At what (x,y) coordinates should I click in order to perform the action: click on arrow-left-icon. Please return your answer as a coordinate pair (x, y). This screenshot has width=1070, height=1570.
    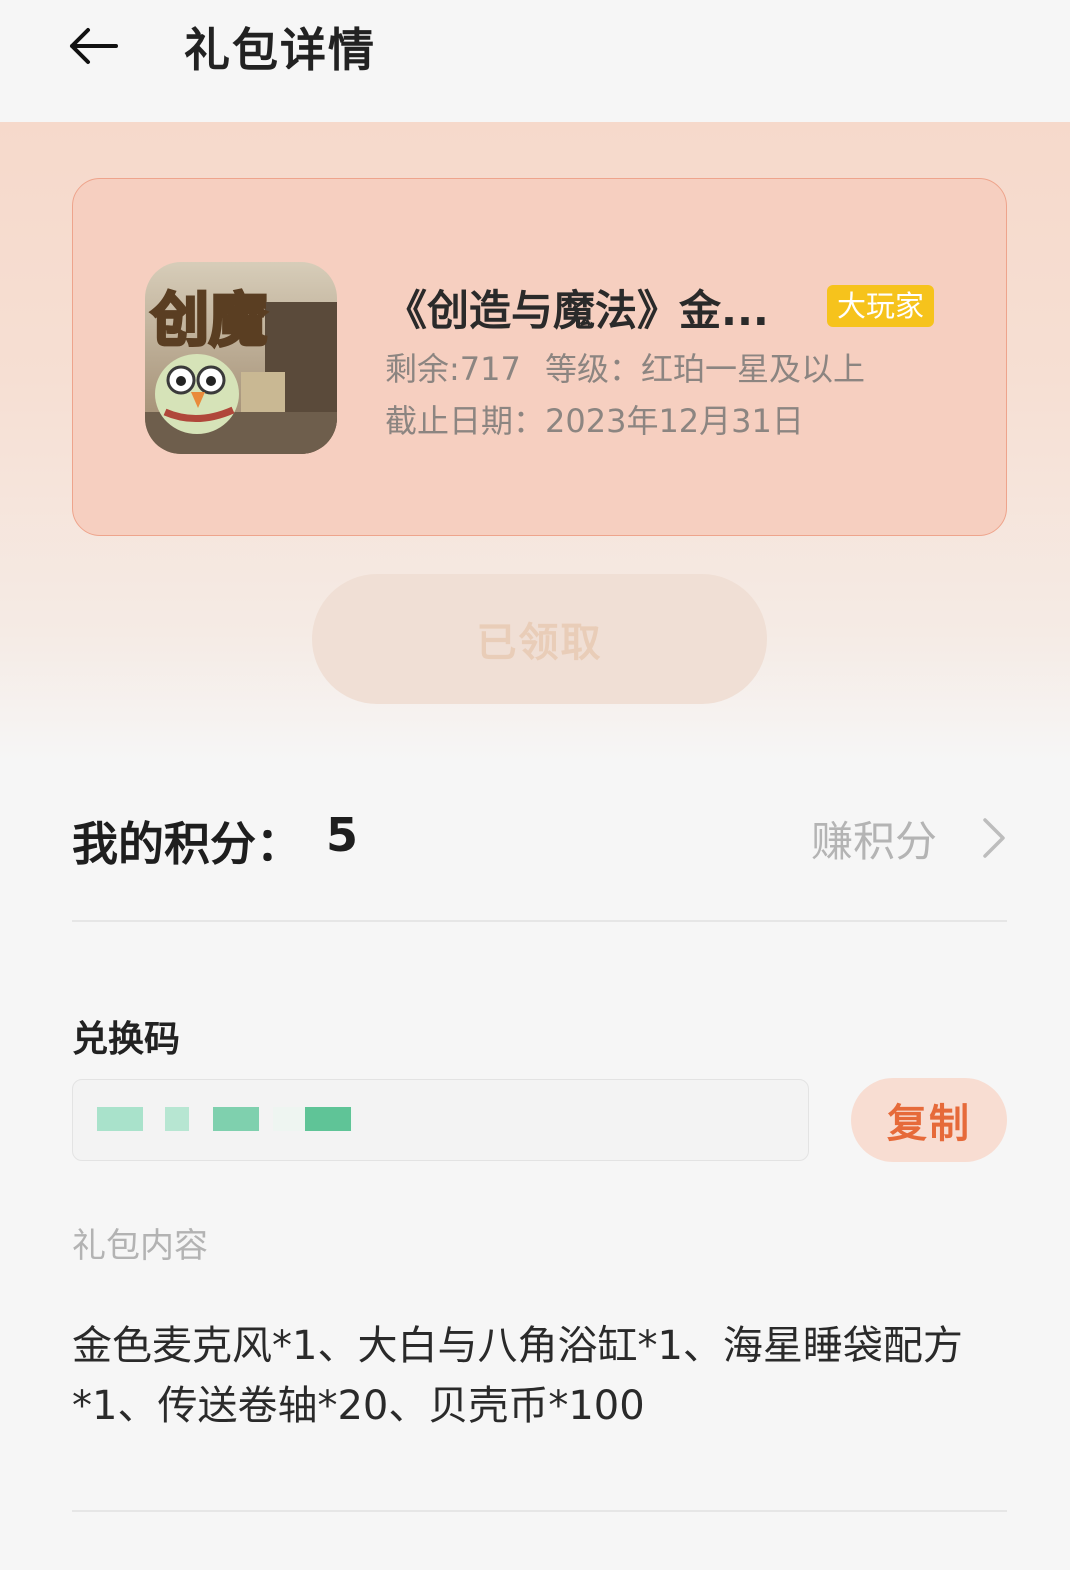
    Looking at the image, I should click on (94, 46).